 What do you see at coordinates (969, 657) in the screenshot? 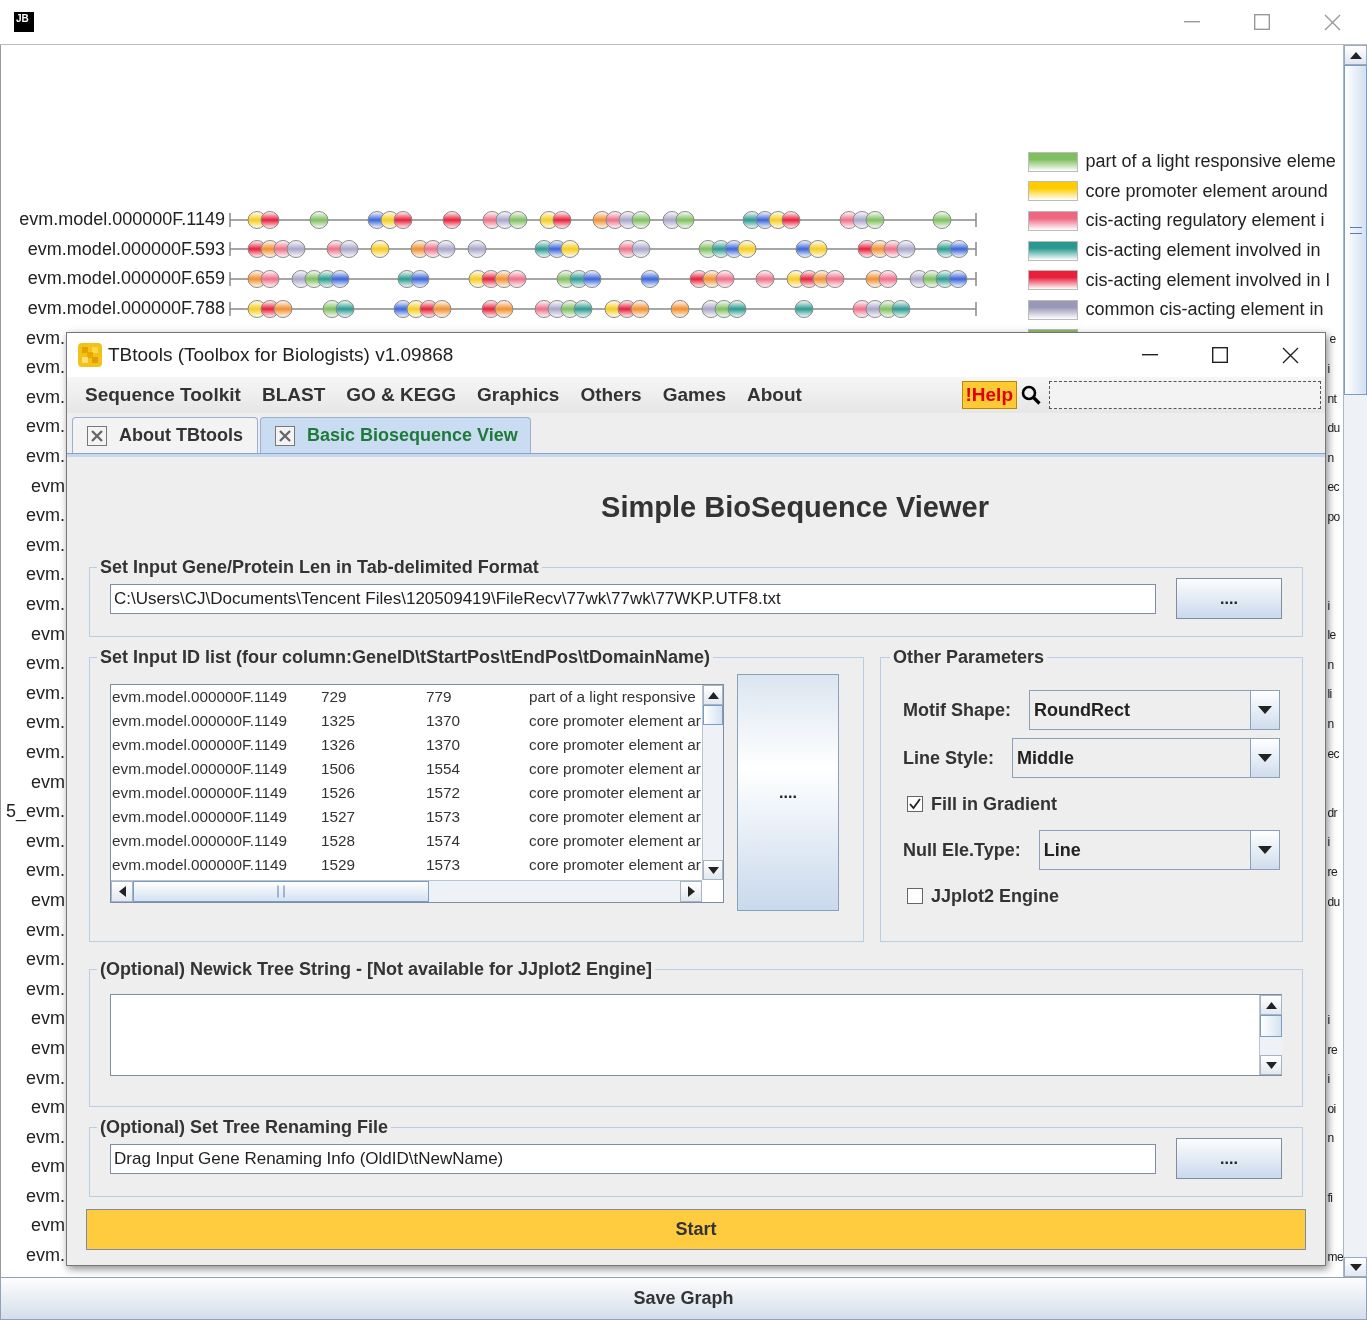
I see `section-title: Other Parameters` at bounding box center [969, 657].